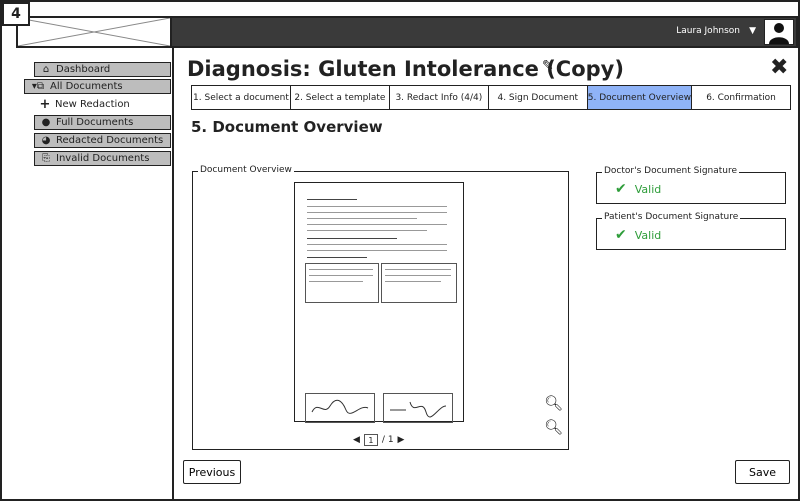 The height and width of the screenshot is (501, 800). What do you see at coordinates (538, 97) in the screenshot?
I see `tab-sign-document: 4. Sign Document` at bounding box center [538, 97].